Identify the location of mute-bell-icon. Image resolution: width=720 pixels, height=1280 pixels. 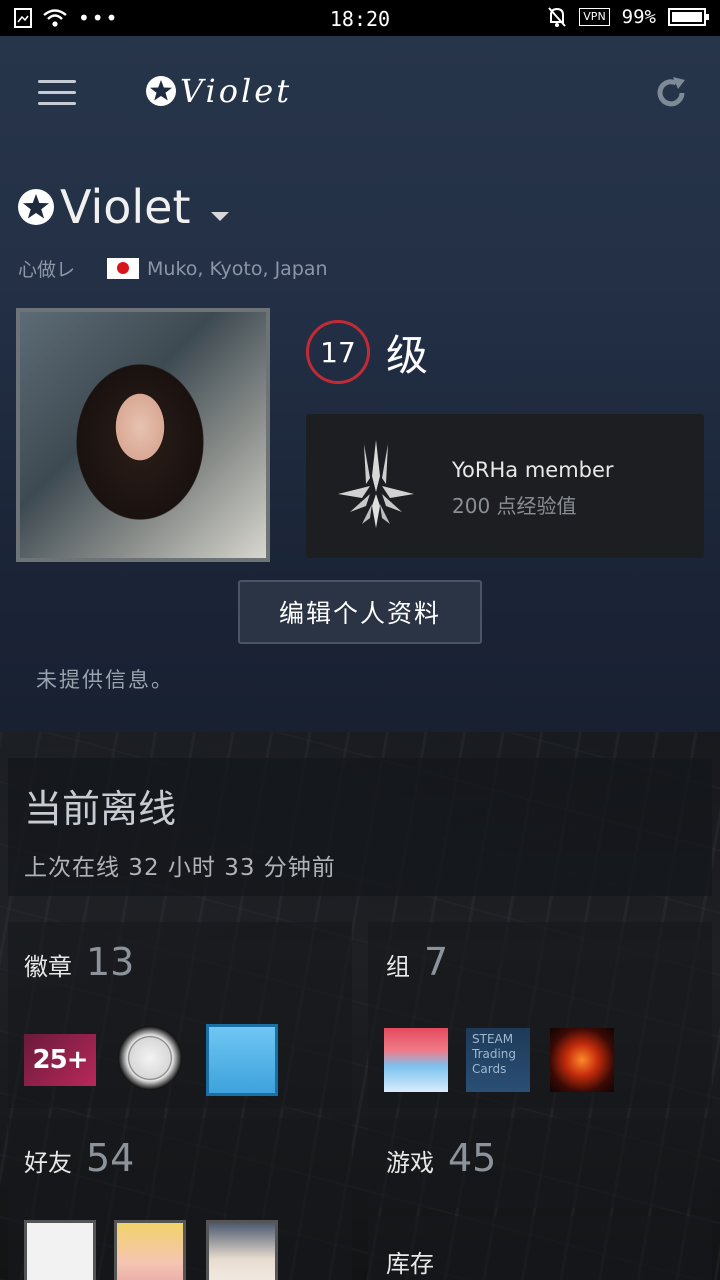
(557, 17).